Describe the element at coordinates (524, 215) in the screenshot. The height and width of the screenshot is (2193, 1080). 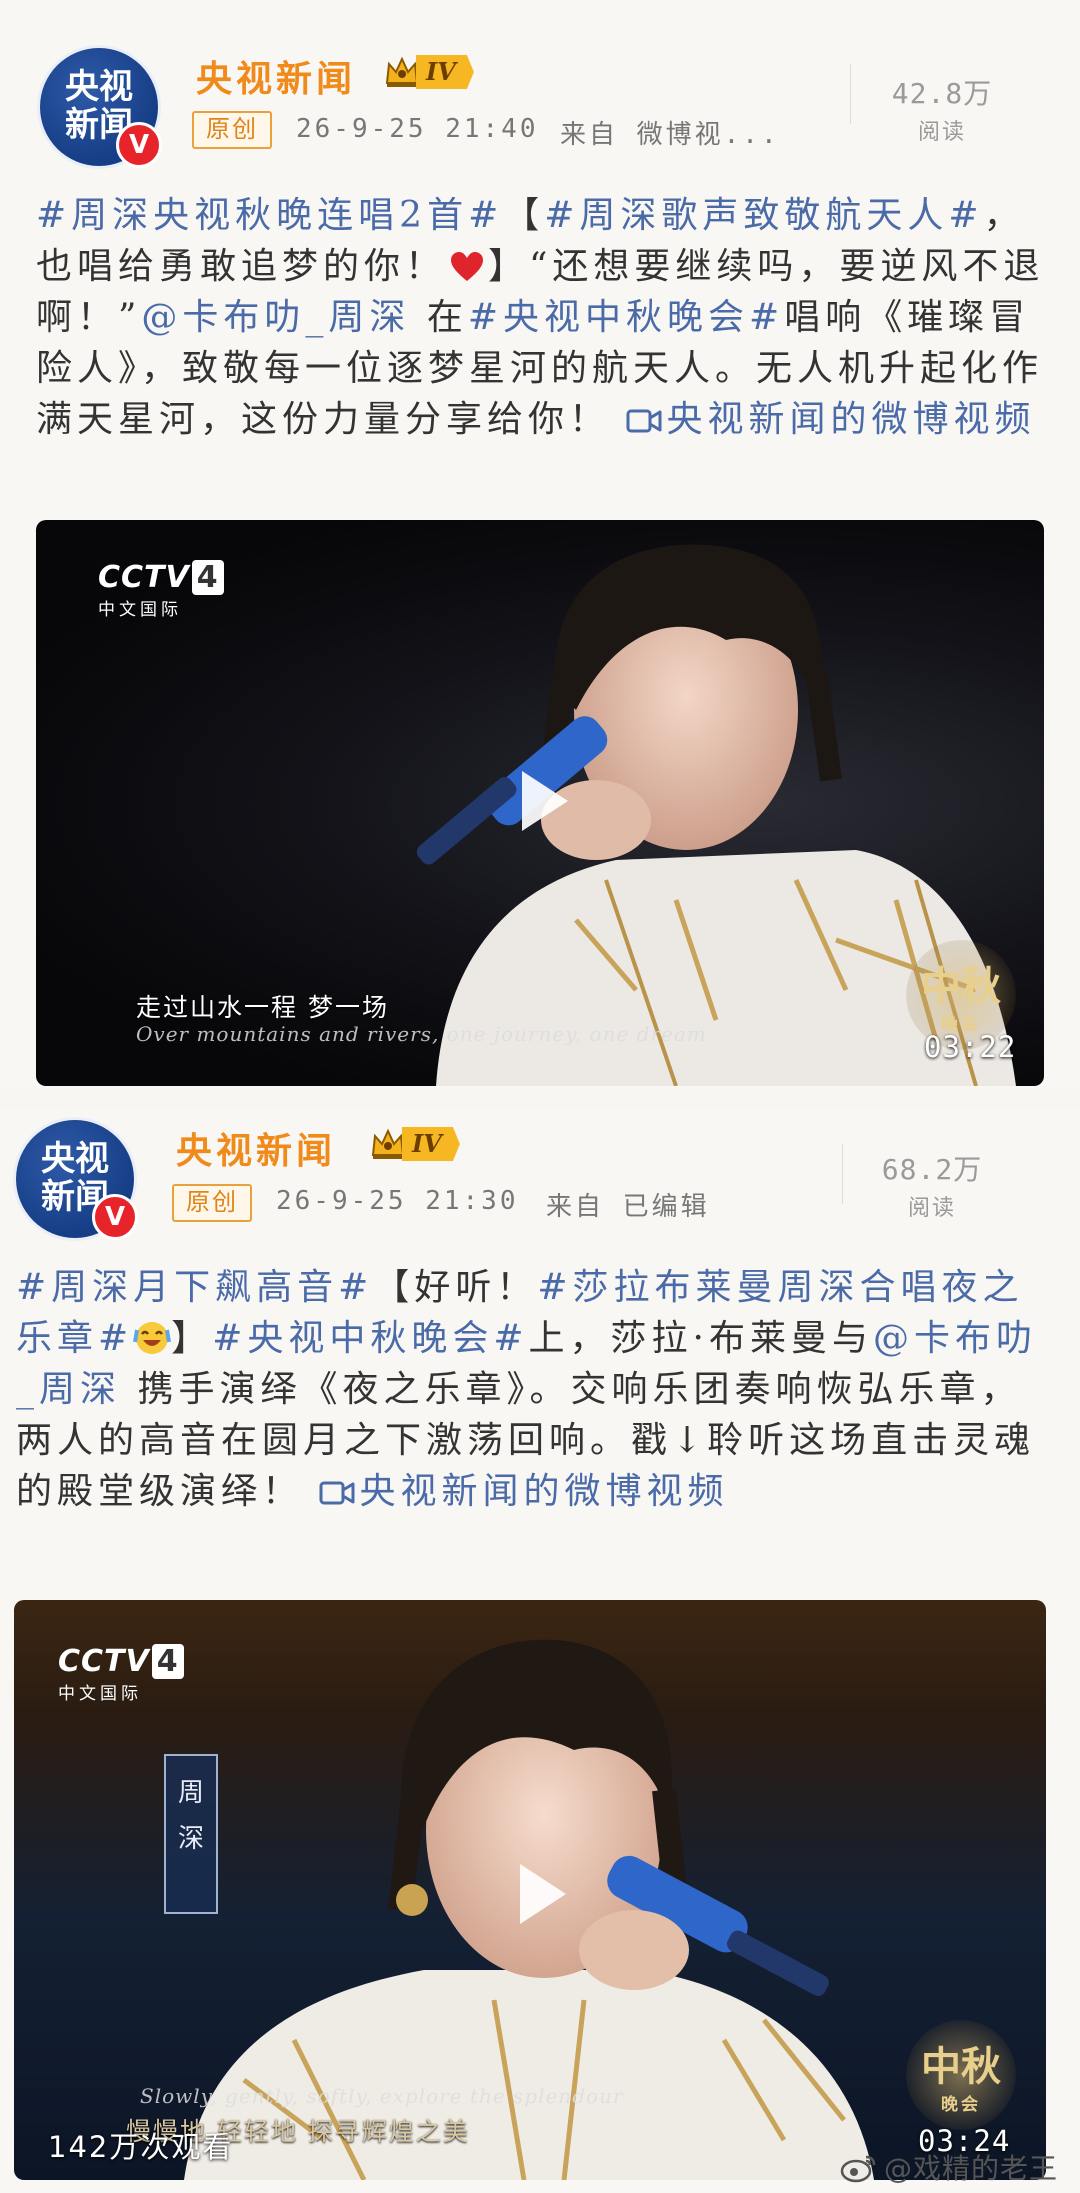
I see `body-text-segment: 【` at that location.